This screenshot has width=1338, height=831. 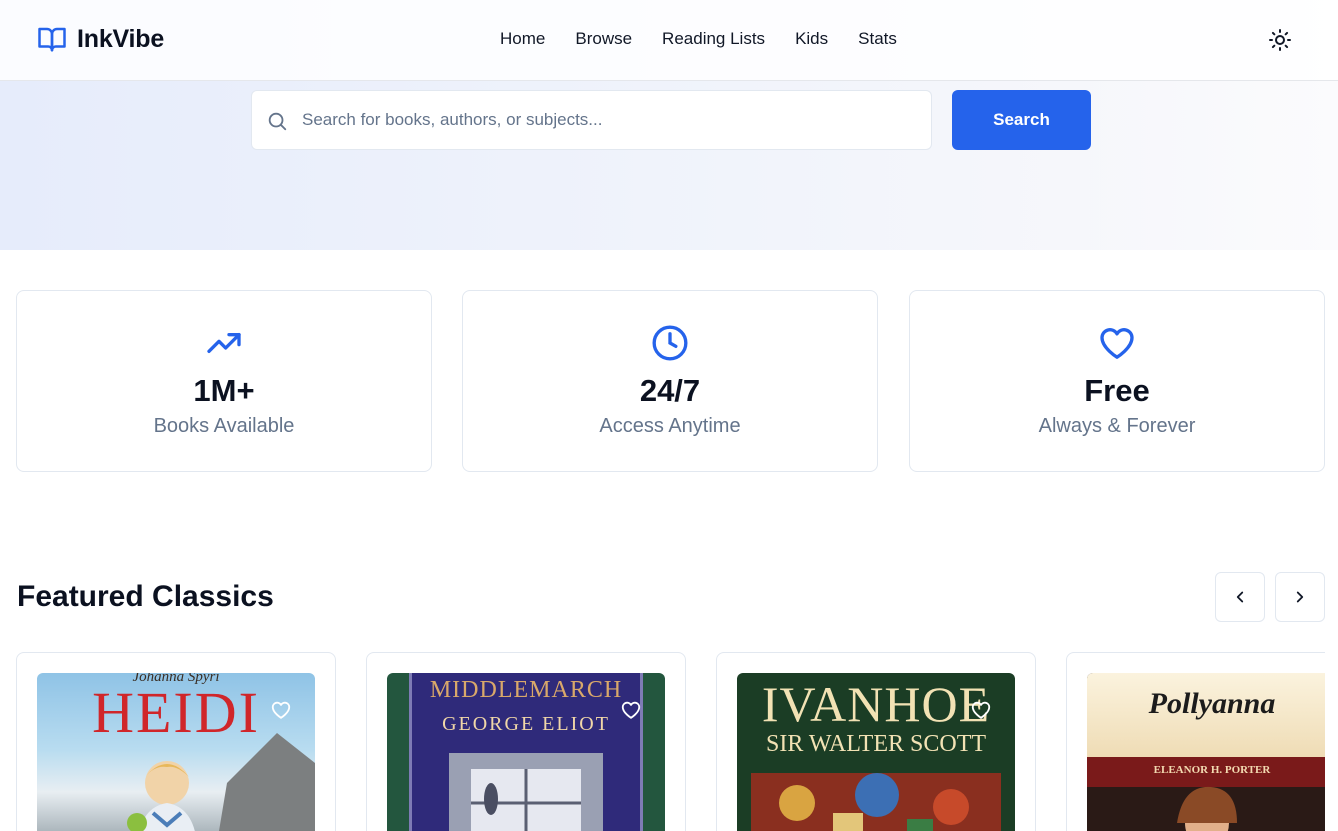 I want to click on carousel-next-button, so click(x=1300, y=597).